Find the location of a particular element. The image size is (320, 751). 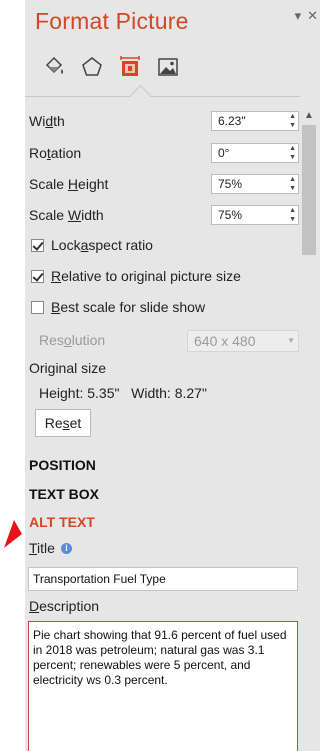

chevron-down-icon: ▾ is located at coordinates (298, 15).